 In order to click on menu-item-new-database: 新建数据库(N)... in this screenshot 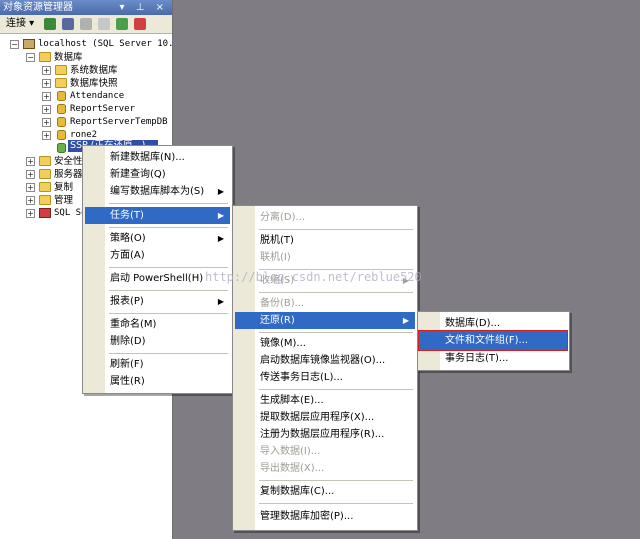, I will do `click(168, 157)`.